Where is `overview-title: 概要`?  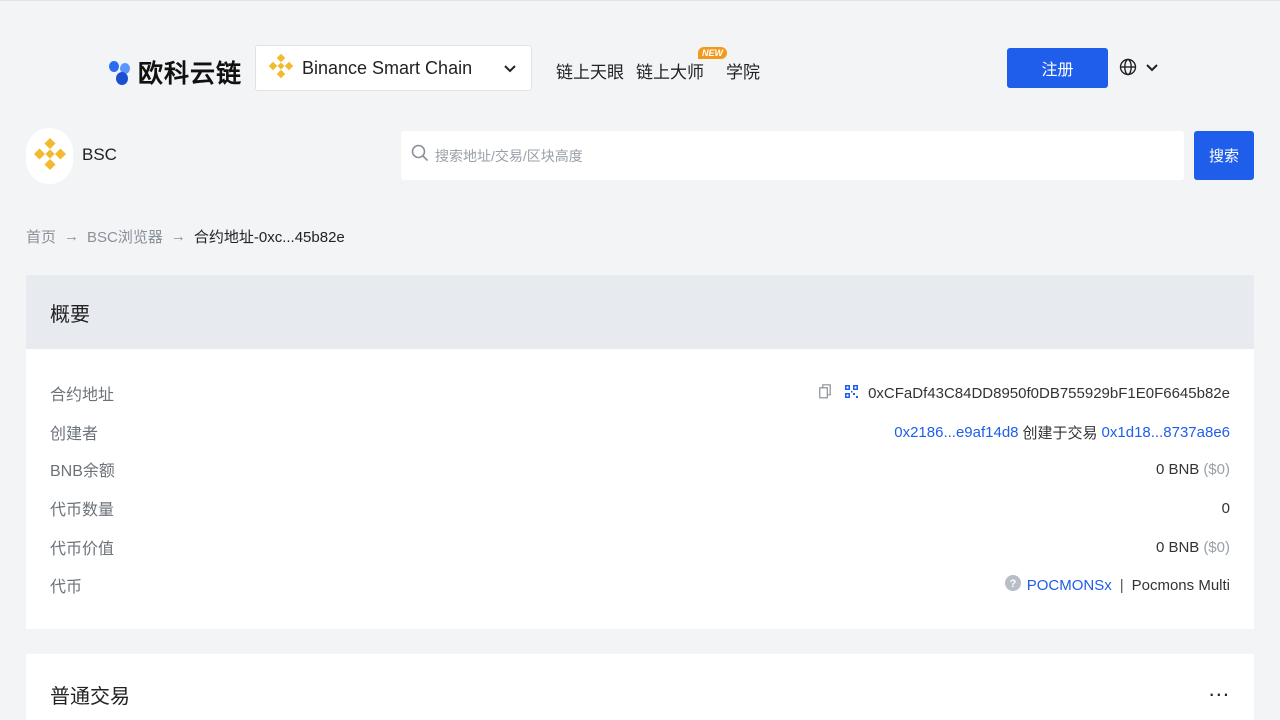
overview-title: 概要 is located at coordinates (640, 312).